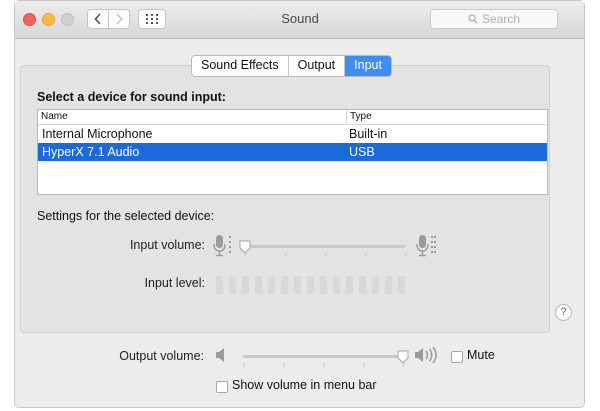  Describe the element at coordinates (368, 66) in the screenshot. I see `tab-input: Input` at that location.